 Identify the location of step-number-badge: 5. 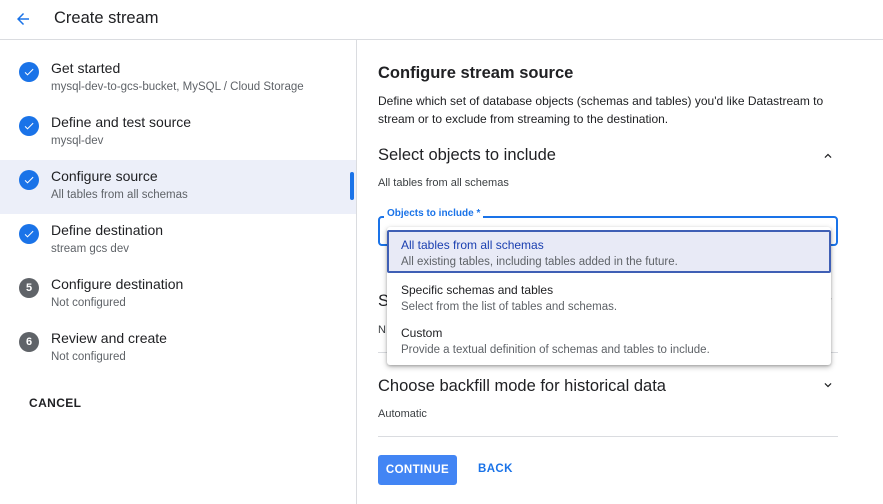
(29, 288).